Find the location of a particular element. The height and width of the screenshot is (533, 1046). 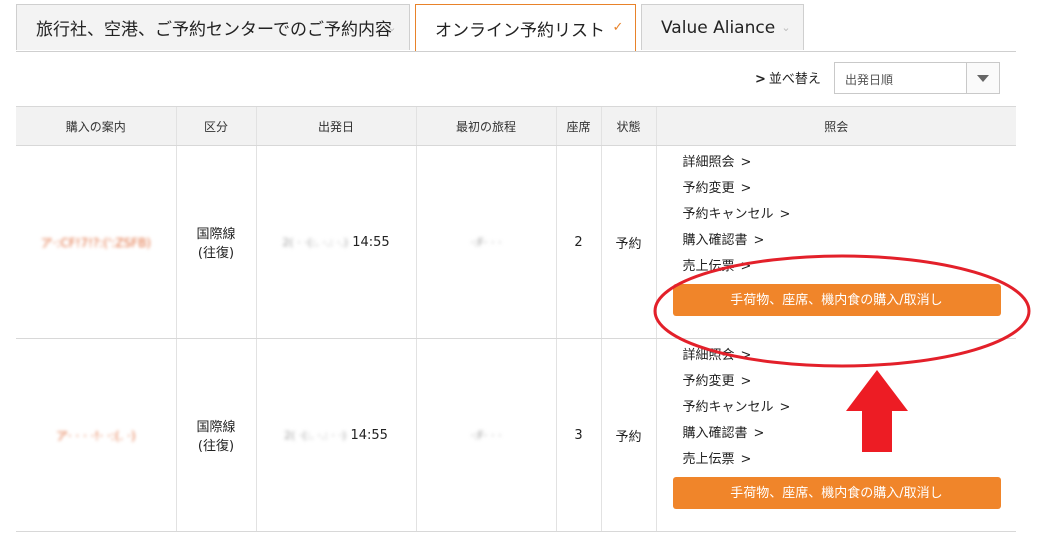

departure-cell: 2( ·(:. ·.: · ·) 14:55 is located at coordinates (335, 435).